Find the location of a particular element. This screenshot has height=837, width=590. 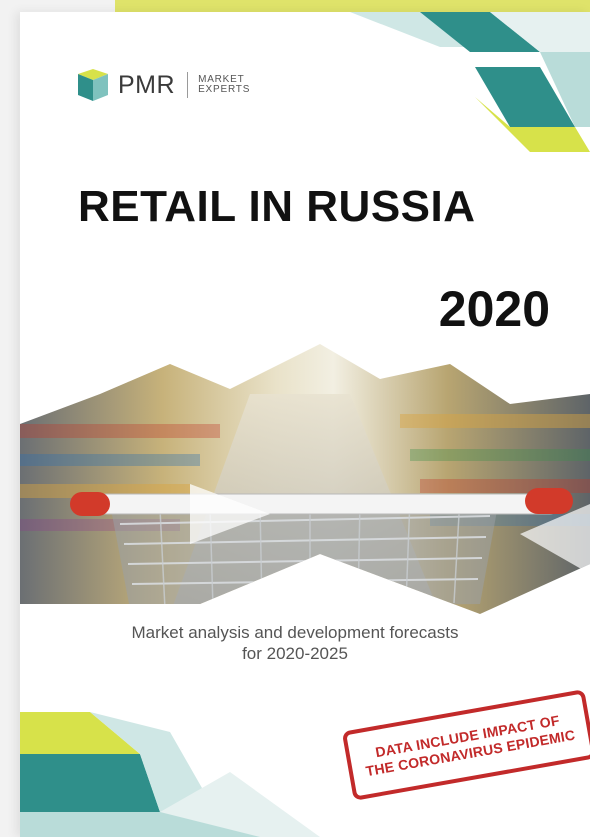

pmr-cube-icon is located at coordinates (93, 85).